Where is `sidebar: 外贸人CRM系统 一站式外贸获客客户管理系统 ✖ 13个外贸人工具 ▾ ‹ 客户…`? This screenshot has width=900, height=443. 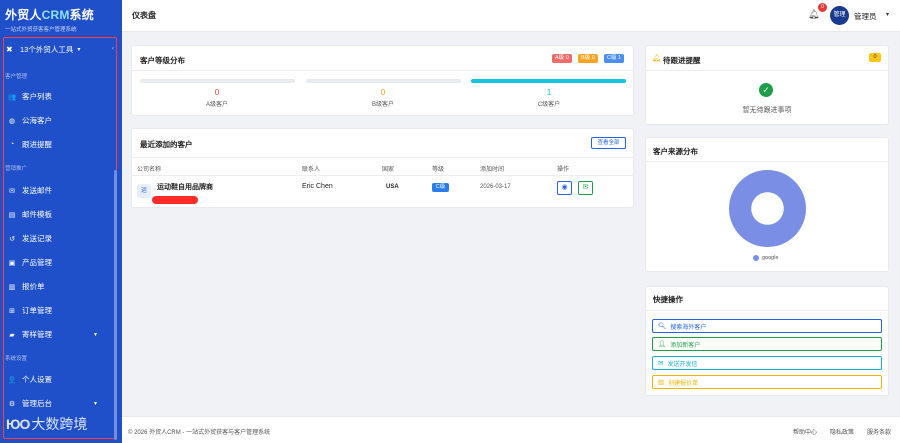 sidebar: 外贸人CRM系统 一站式外贸获客客户管理系统 ✖ 13个外贸人工具 ▾ ‹ 客户… is located at coordinates (61, 221).